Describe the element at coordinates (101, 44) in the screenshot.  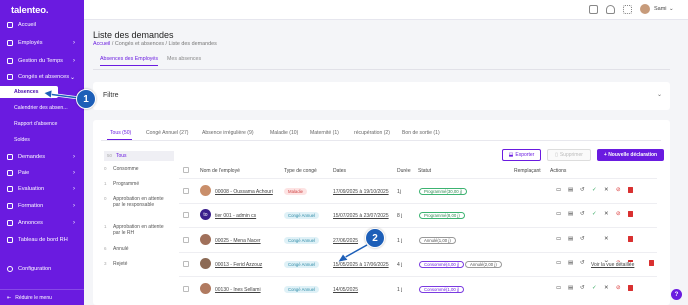
I see `breadcrumb-home-link: Accueil` at that location.